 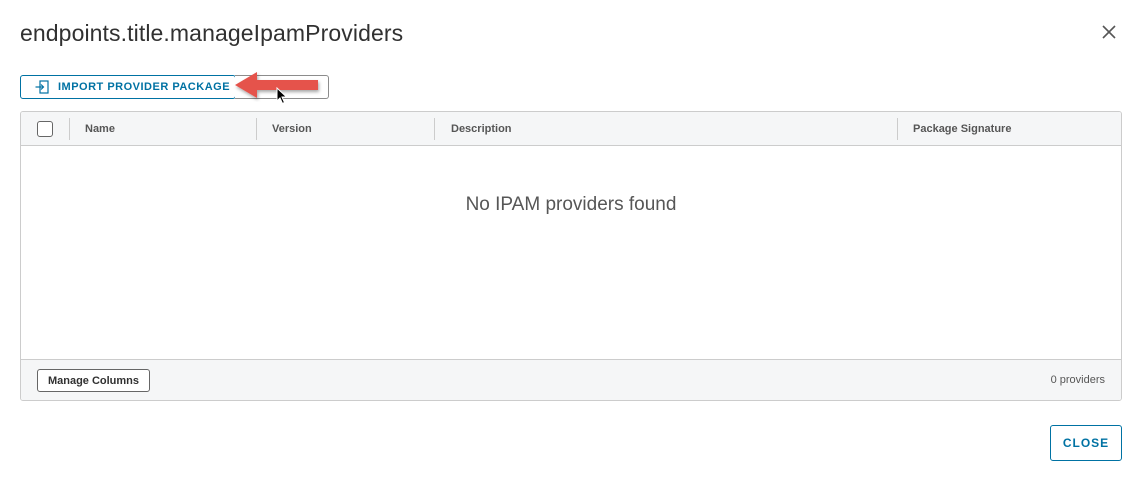 I want to click on import-provider-package-button: IMPORT PROVIDER PACKAGE, so click(x=128, y=87).